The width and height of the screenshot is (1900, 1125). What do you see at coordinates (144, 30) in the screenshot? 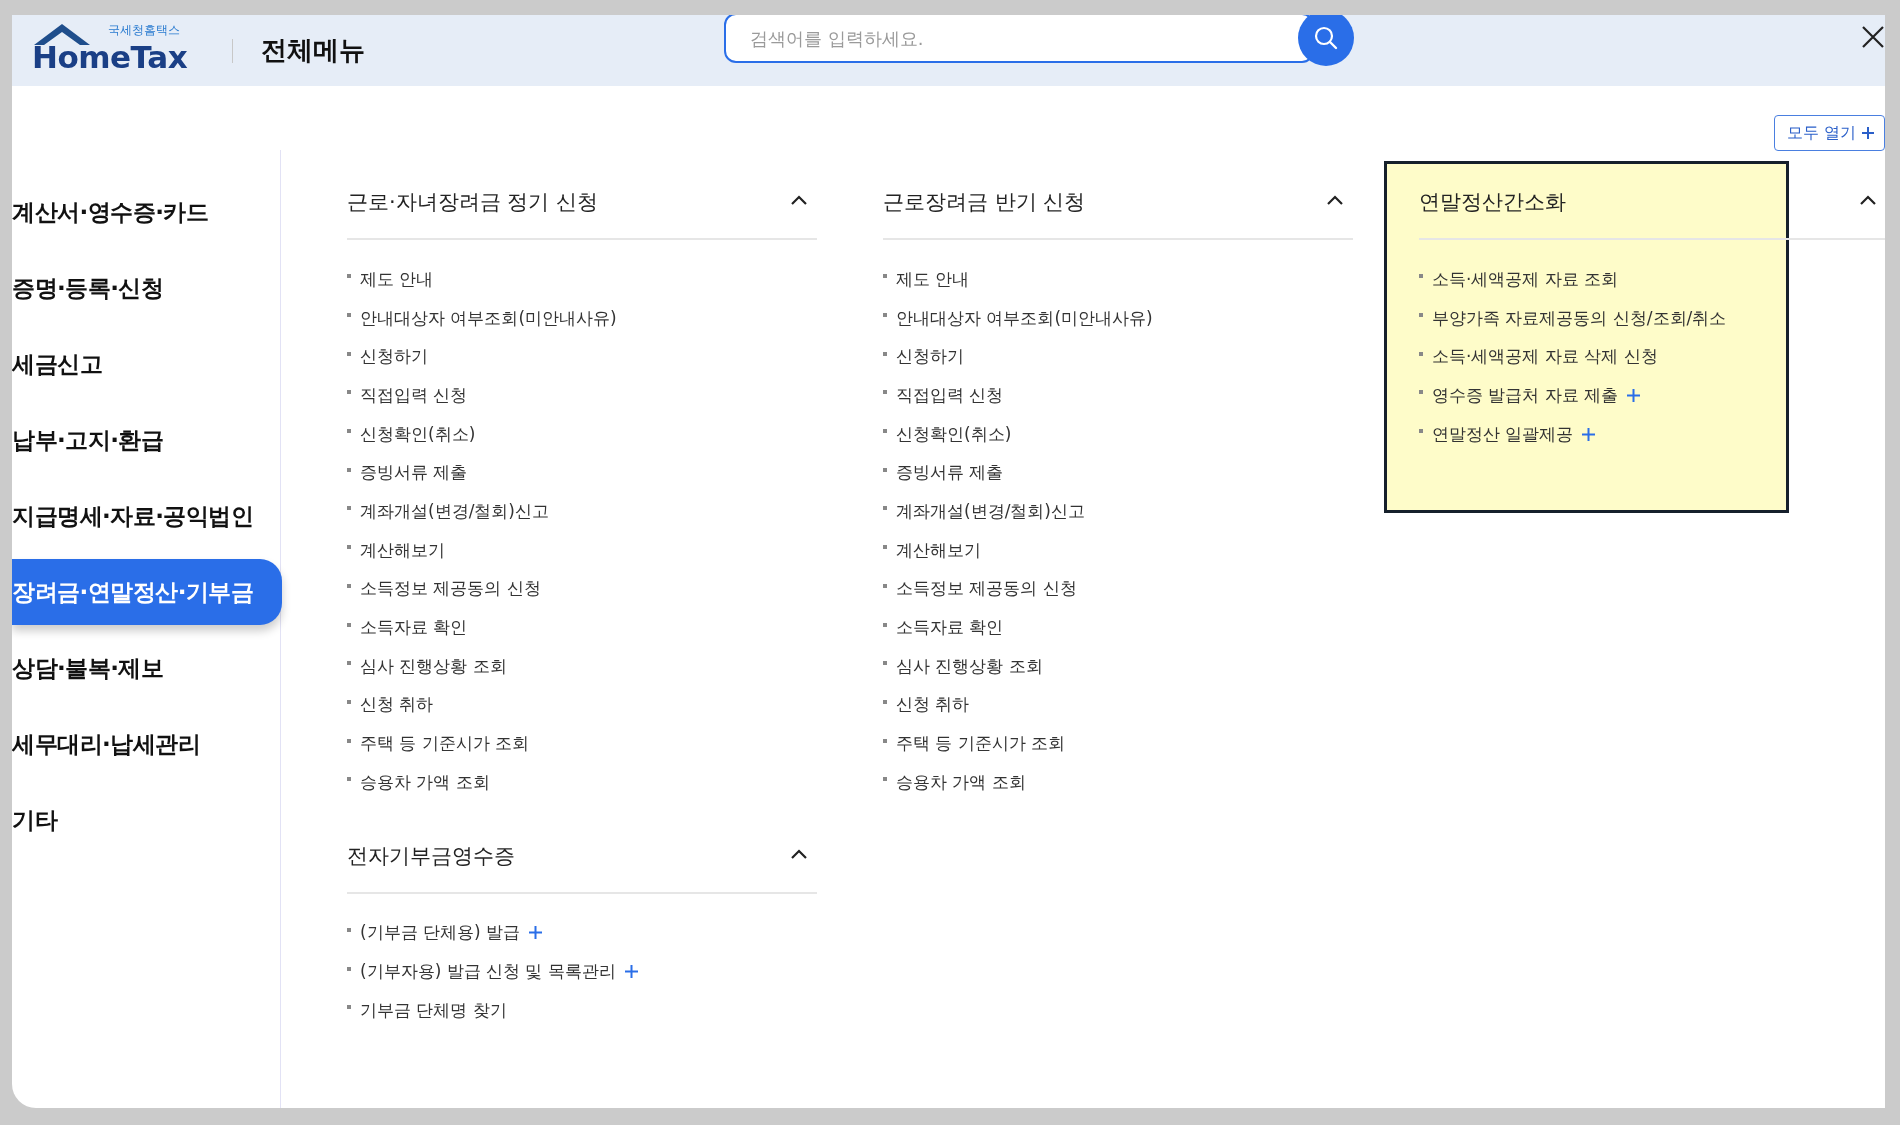
I see `logo-caption: 국세청홈택스` at bounding box center [144, 30].